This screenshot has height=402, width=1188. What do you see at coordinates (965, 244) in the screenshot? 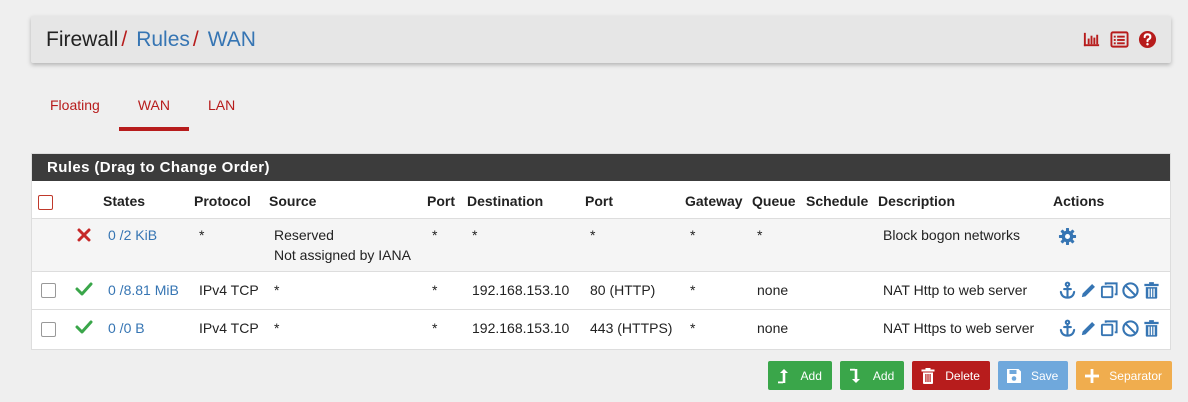
I see `description-cell: Block bogon networks` at bounding box center [965, 244].